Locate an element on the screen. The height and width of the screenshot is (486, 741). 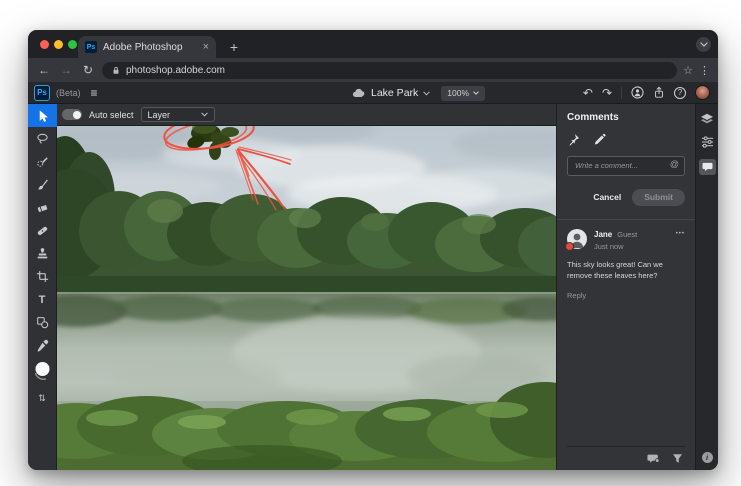
browser-tab: Ps Adobe Photoshop × is located at coordinates (147, 47).